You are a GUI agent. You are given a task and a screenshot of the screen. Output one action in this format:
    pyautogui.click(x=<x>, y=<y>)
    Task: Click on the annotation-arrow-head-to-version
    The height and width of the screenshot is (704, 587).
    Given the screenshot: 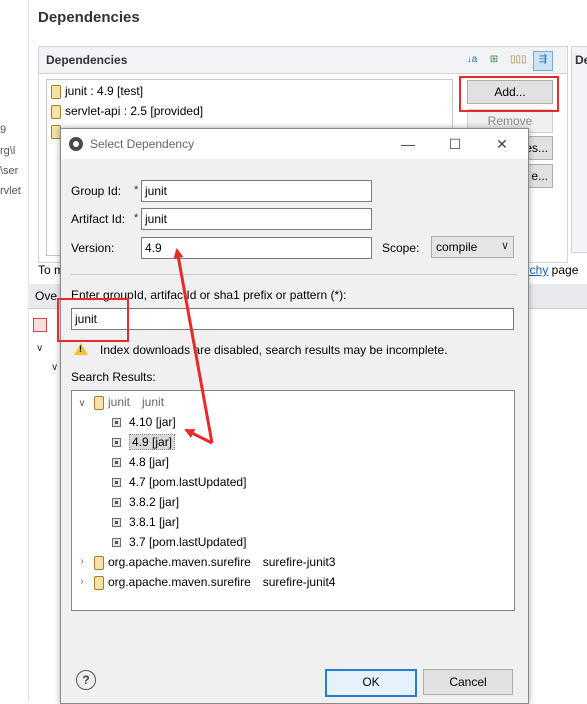 What is the action you would take?
    pyautogui.click(x=198, y=436)
    